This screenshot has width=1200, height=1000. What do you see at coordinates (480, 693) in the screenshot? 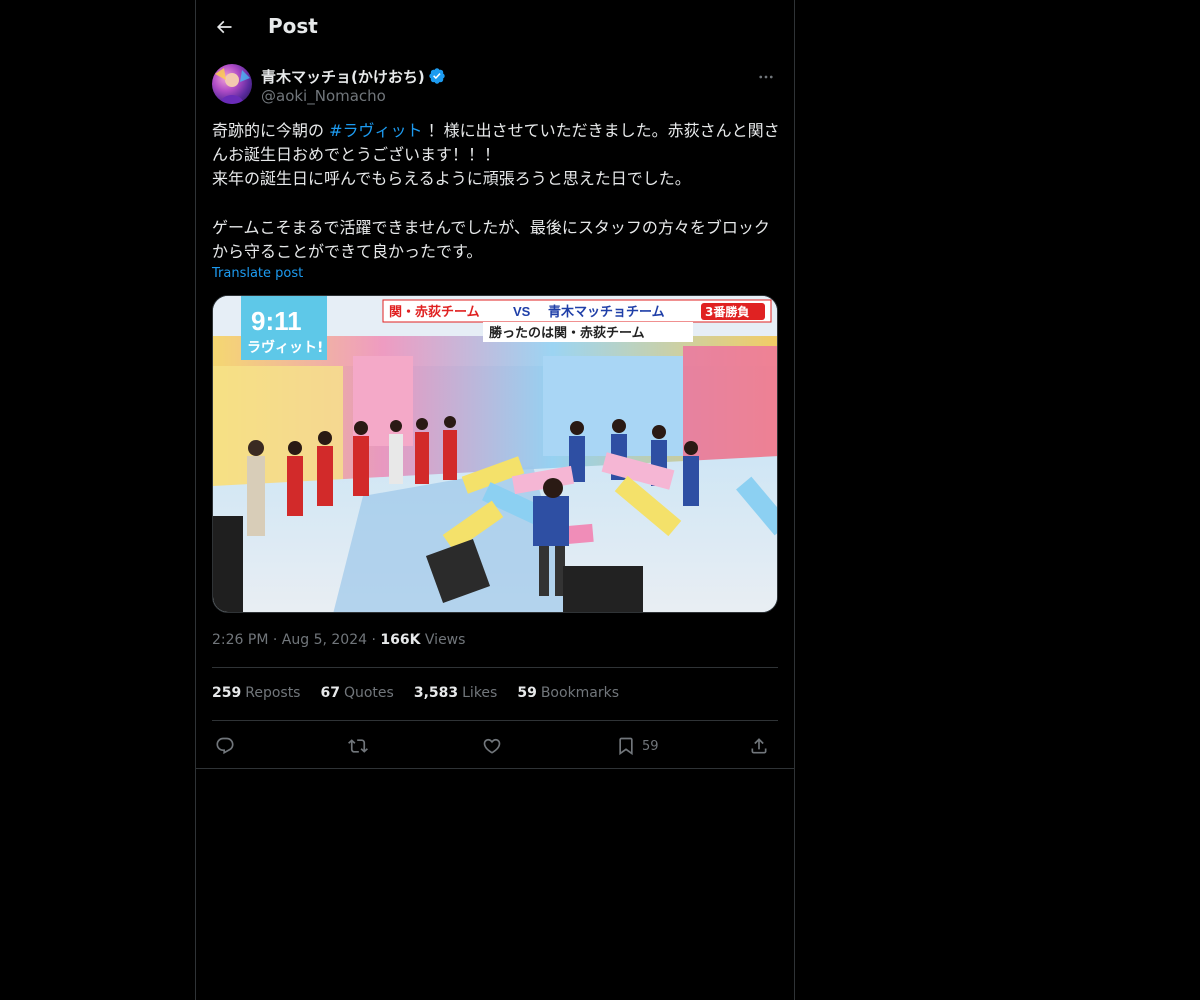
I see `likes-label: Likes` at bounding box center [480, 693].